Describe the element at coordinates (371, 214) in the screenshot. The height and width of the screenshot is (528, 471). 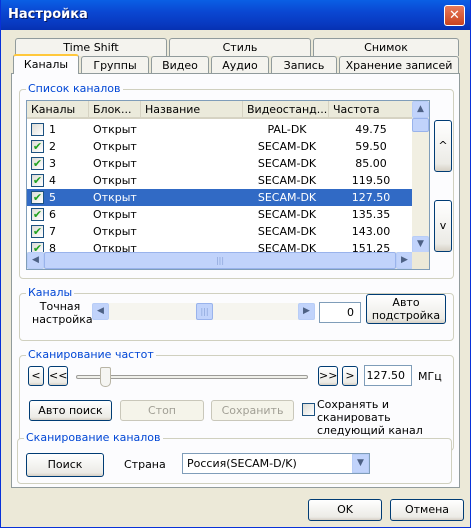
I see `cell-freq: 135.35` at that location.